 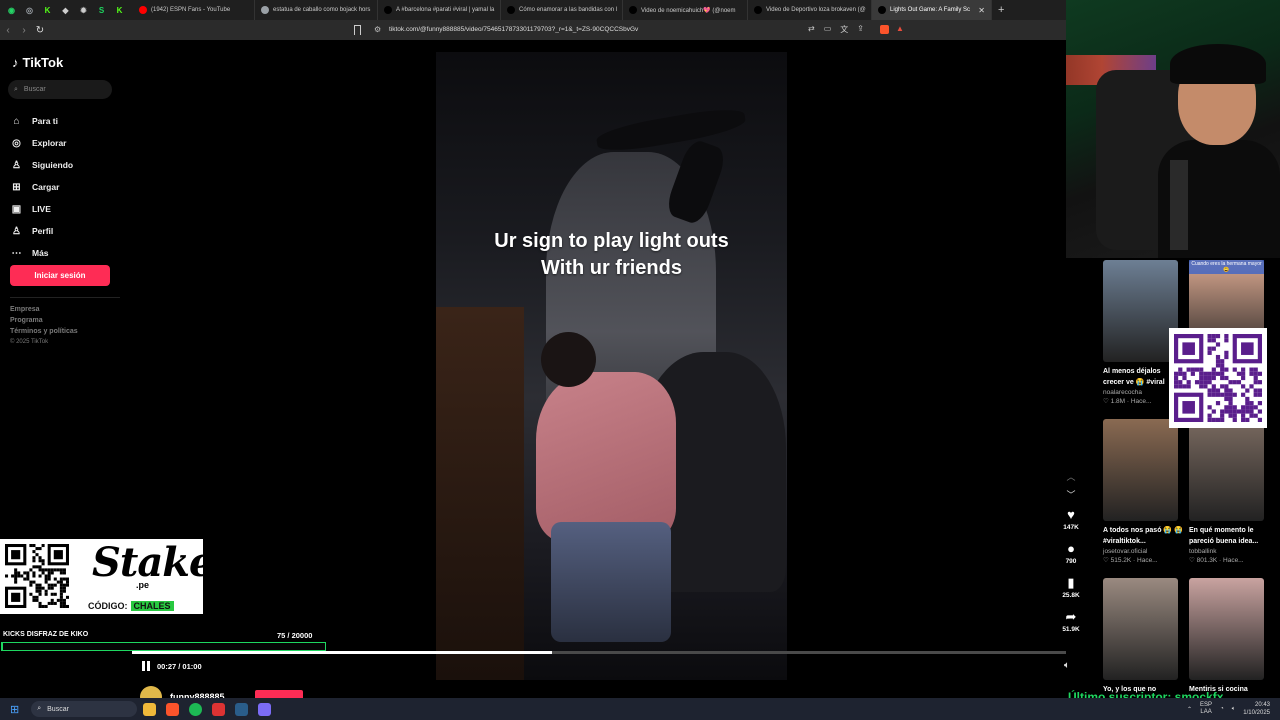 What do you see at coordinates (42, 231) in the screenshot?
I see `sidebar-item-perfil: ♙ Perfil` at bounding box center [42, 231].